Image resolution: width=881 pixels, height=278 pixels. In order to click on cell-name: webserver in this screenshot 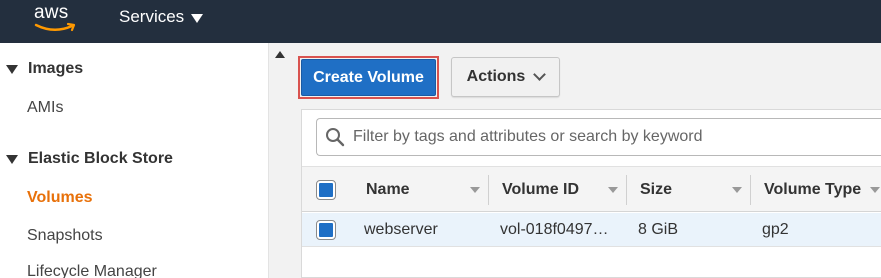, I will do `click(401, 229)`.